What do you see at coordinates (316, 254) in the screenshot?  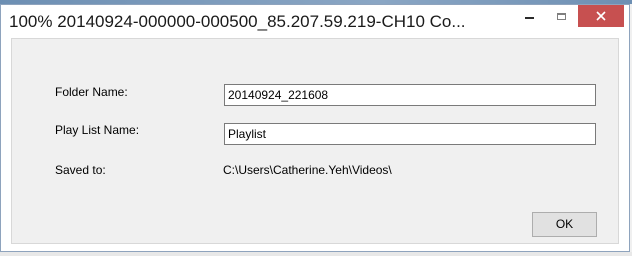 I see `desktop-bottom-strip` at bounding box center [316, 254].